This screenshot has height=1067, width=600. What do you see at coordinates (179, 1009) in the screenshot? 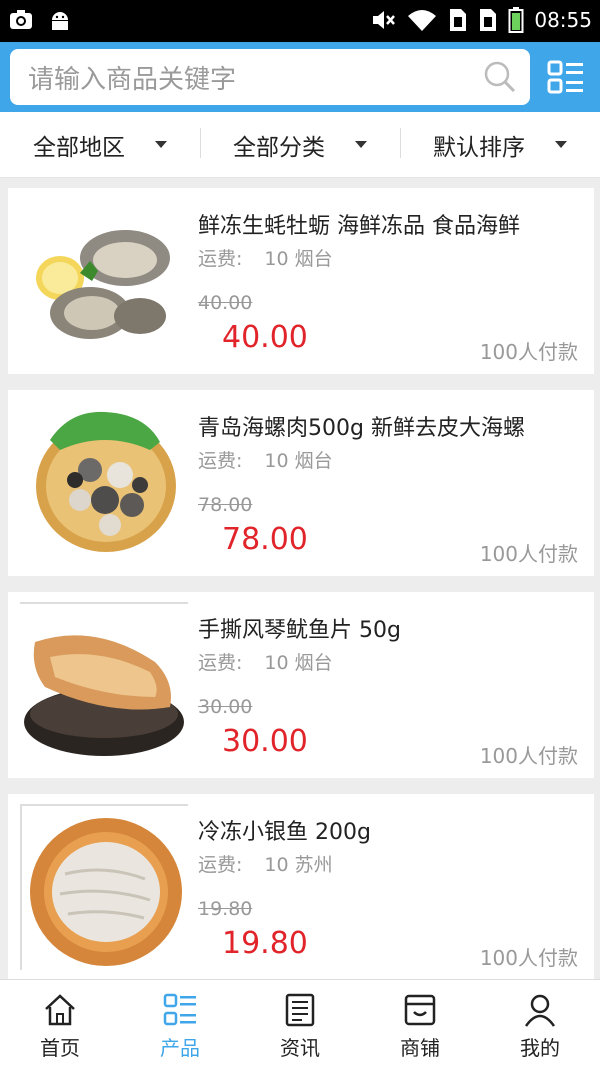
I see `product-list-icon` at bounding box center [179, 1009].